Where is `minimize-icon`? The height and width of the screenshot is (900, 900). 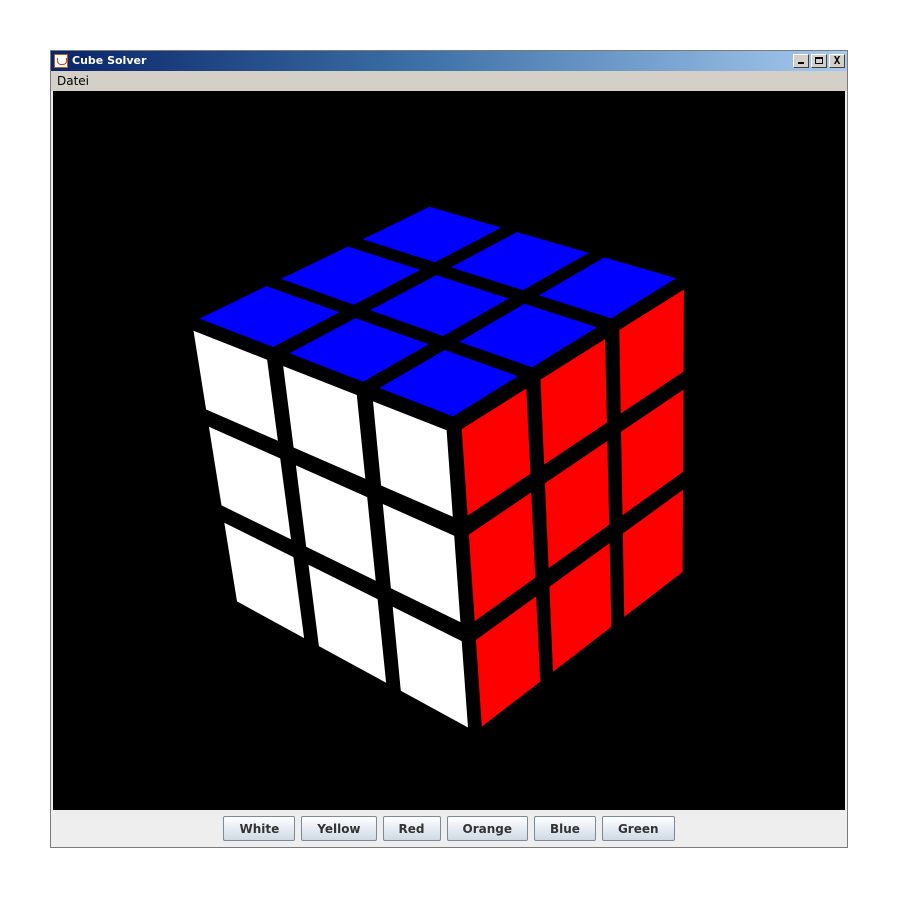
minimize-icon is located at coordinates (801, 63).